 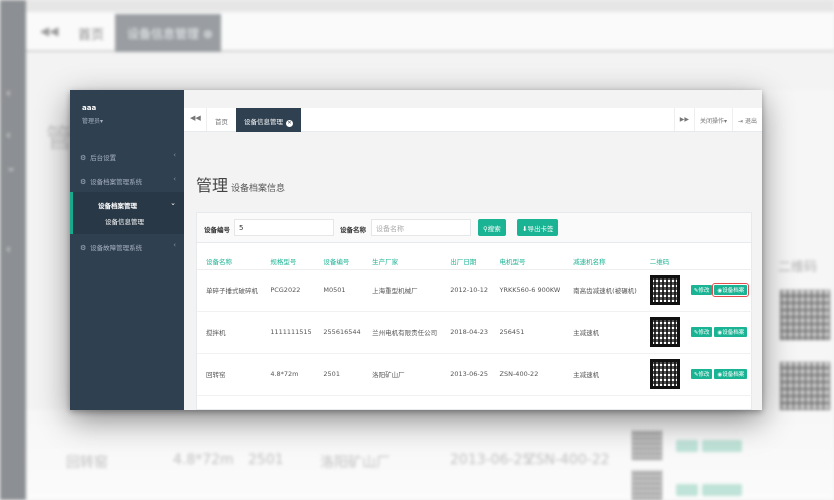 I want to click on tab-scroll-right-icon: ▶▶, so click(x=683, y=119).